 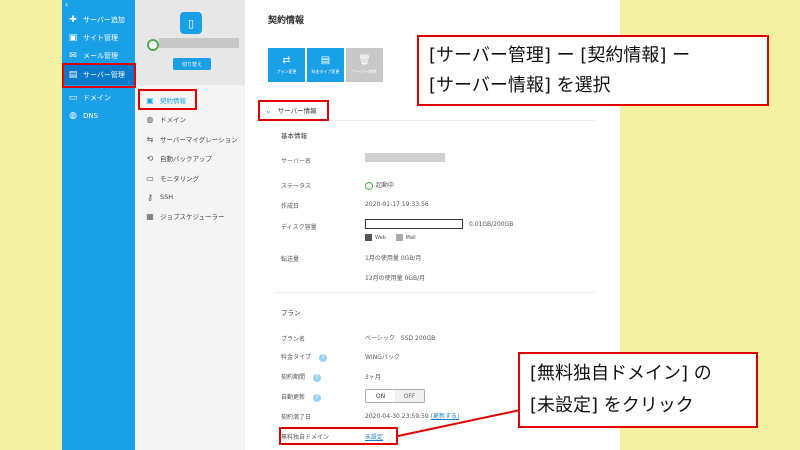 I want to click on transfer-label: 転送量, so click(x=290, y=259).